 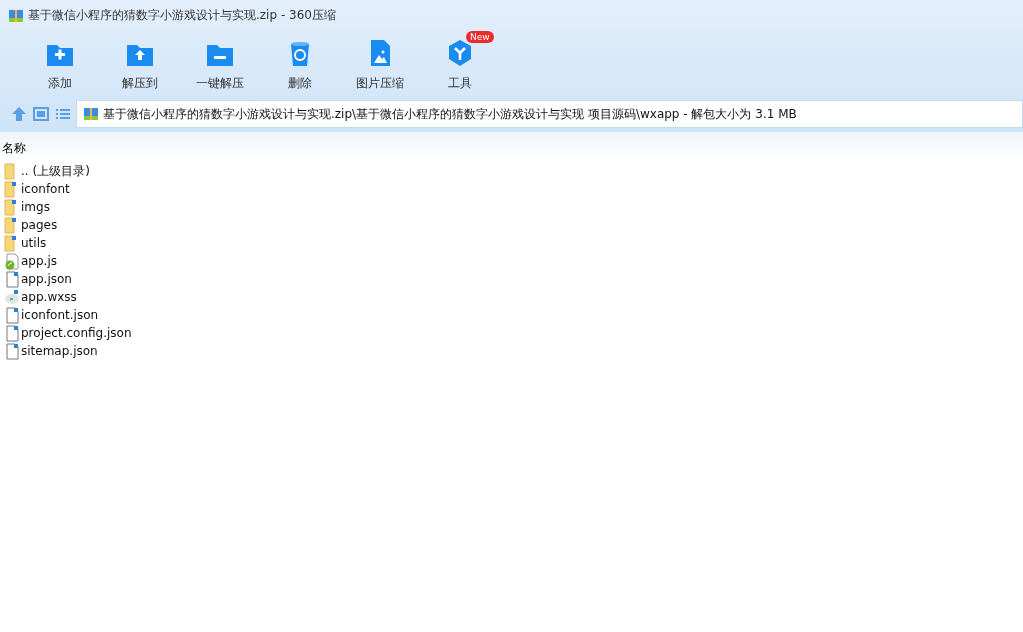 What do you see at coordinates (380, 64) in the screenshot?
I see `toolbar-button: 图片压缩` at bounding box center [380, 64].